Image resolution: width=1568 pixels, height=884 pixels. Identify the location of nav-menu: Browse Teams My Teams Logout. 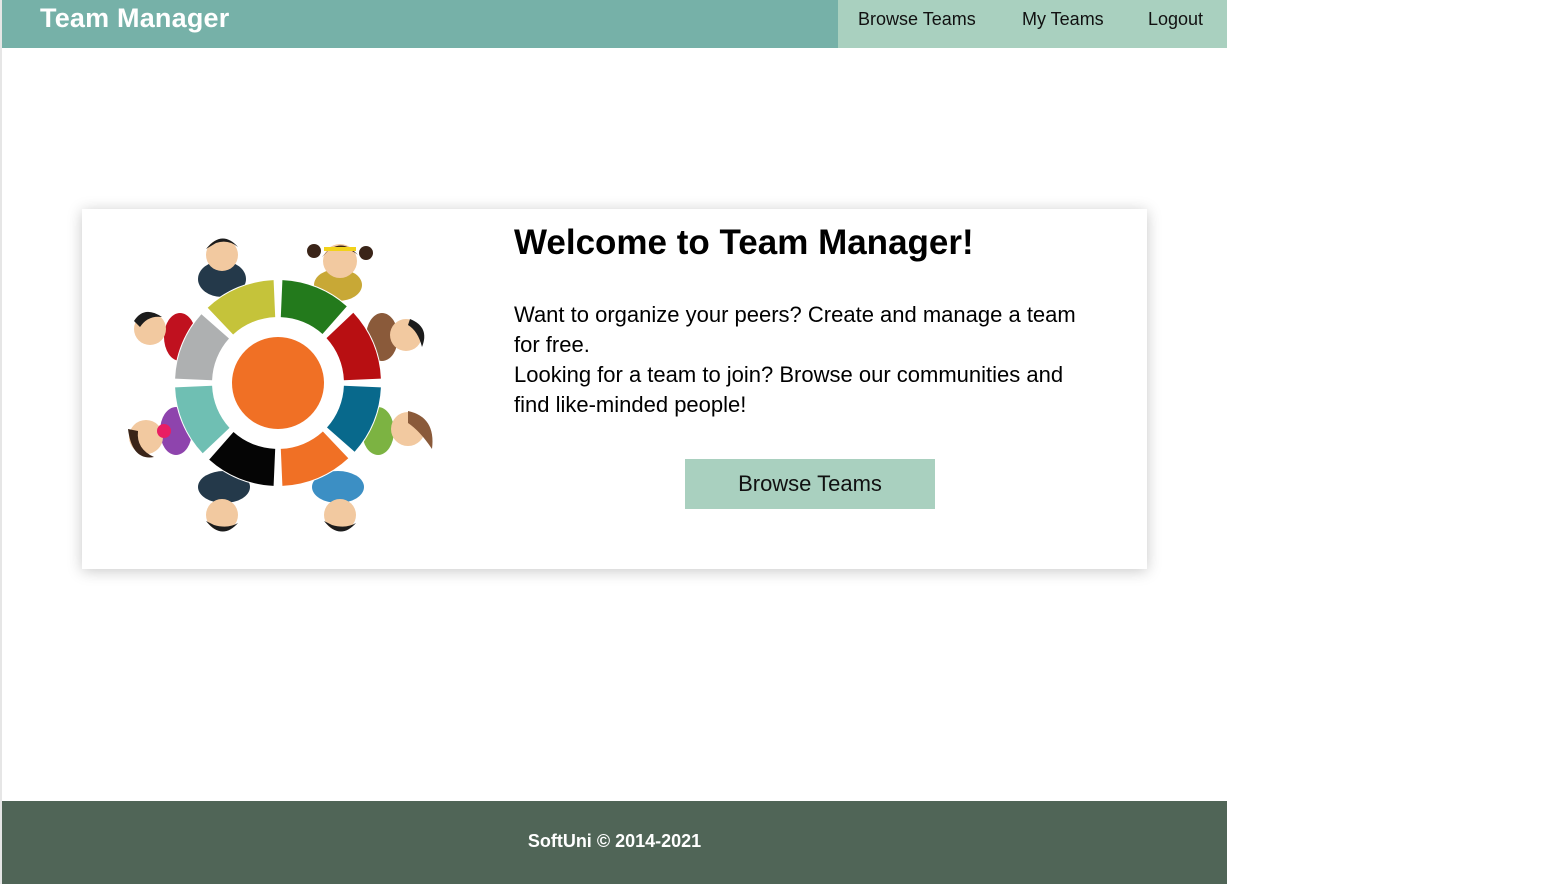
(1032, 24).